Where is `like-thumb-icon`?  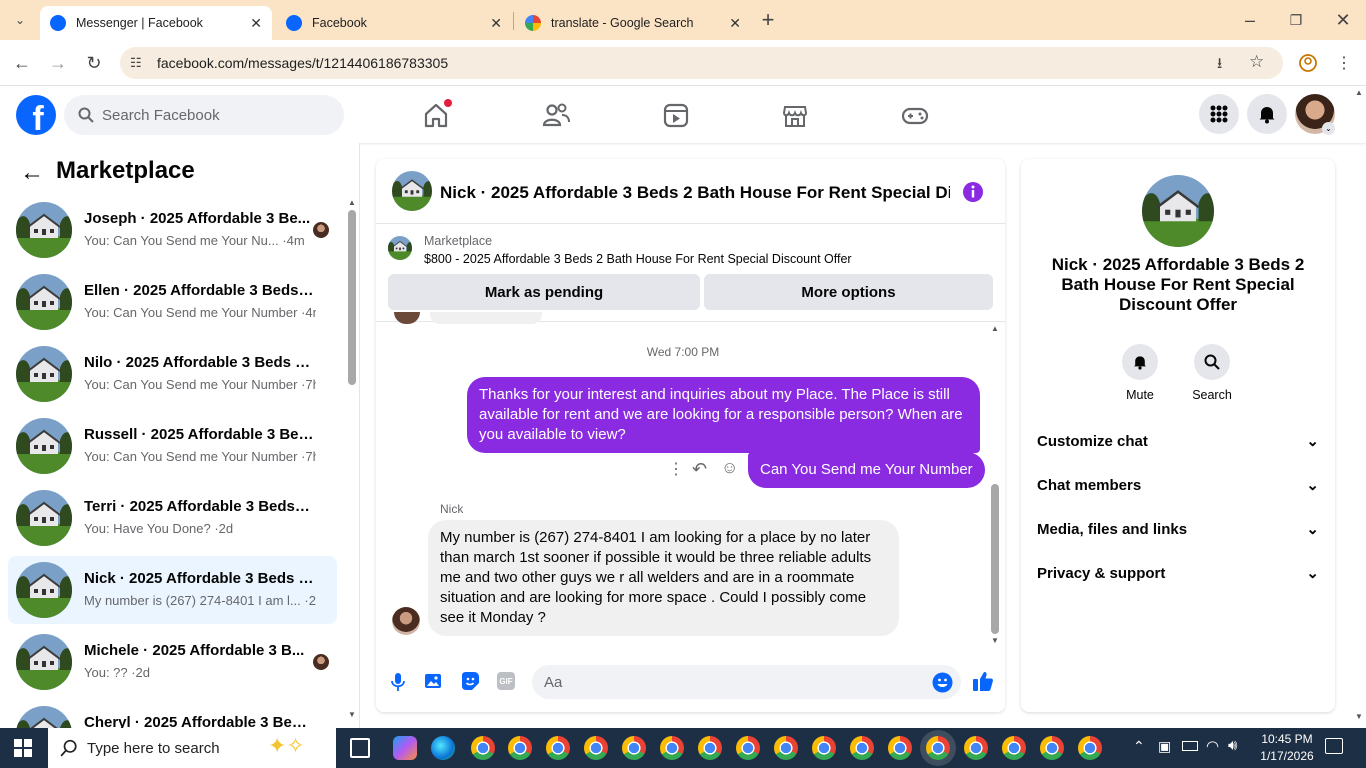
like-thumb-icon is located at coordinates (983, 681).